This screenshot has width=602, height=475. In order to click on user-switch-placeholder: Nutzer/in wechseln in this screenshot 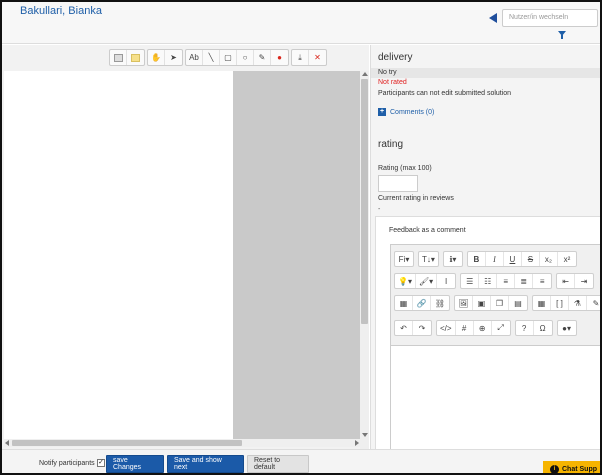, I will do `click(539, 17)`.